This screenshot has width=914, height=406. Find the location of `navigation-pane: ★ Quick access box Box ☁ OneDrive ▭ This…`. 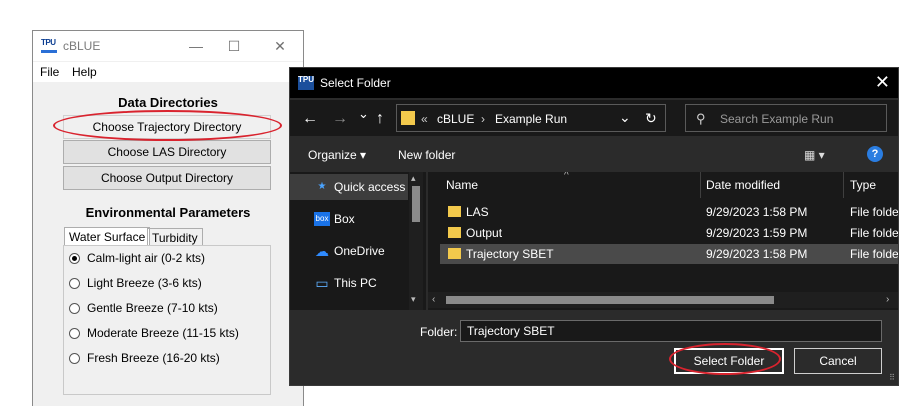

navigation-pane: ★ Quick access box Box ☁ OneDrive ▭ This… is located at coordinates (358, 241).